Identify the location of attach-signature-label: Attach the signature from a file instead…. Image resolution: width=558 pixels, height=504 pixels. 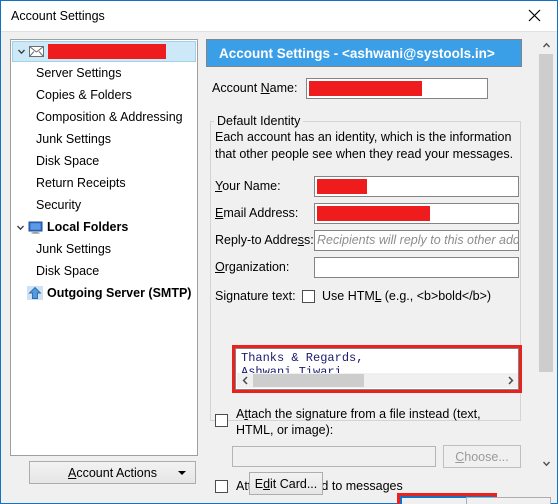
(358, 422).